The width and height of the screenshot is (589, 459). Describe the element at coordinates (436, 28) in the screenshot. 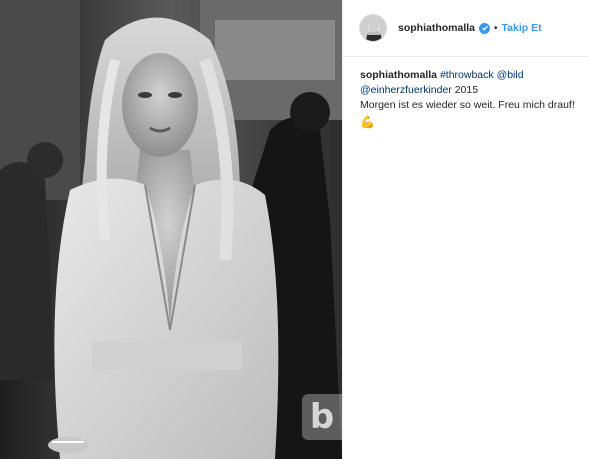

I see `header-username: sophiathomalla` at that location.